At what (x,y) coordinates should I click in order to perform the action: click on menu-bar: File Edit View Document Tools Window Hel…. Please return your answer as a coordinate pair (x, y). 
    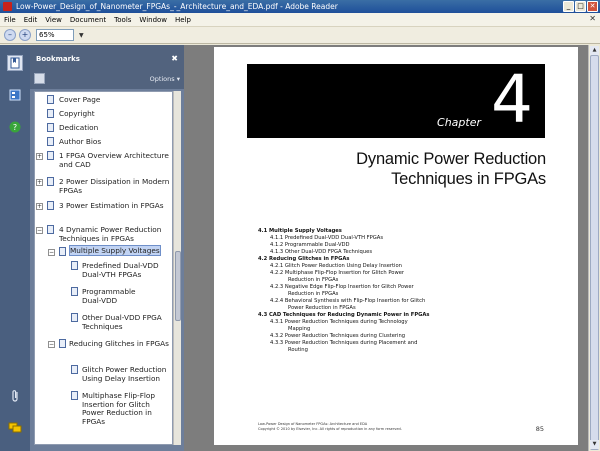
    Looking at the image, I should click on (300, 20).